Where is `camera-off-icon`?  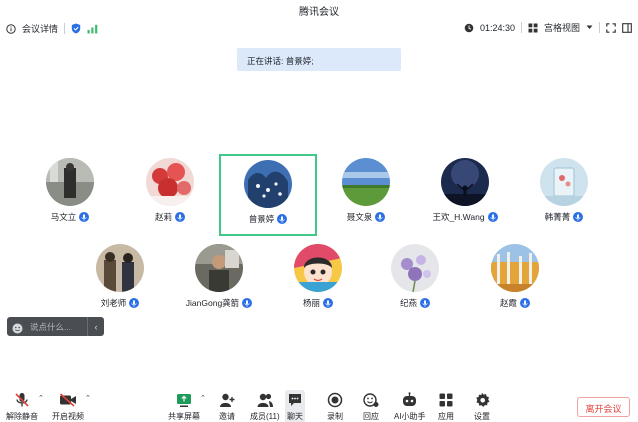
camera-off-icon is located at coordinates (68, 400).